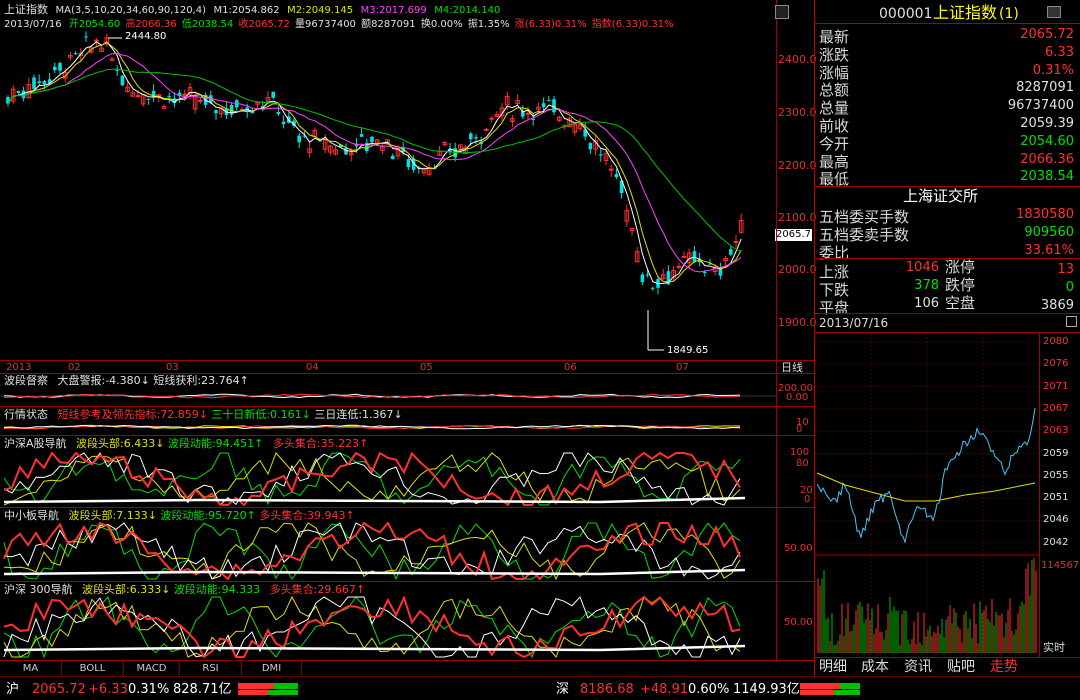  What do you see at coordinates (93, 668) in the screenshot?
I see `tab-boll: BOLL` at bounding box center [93, 668].